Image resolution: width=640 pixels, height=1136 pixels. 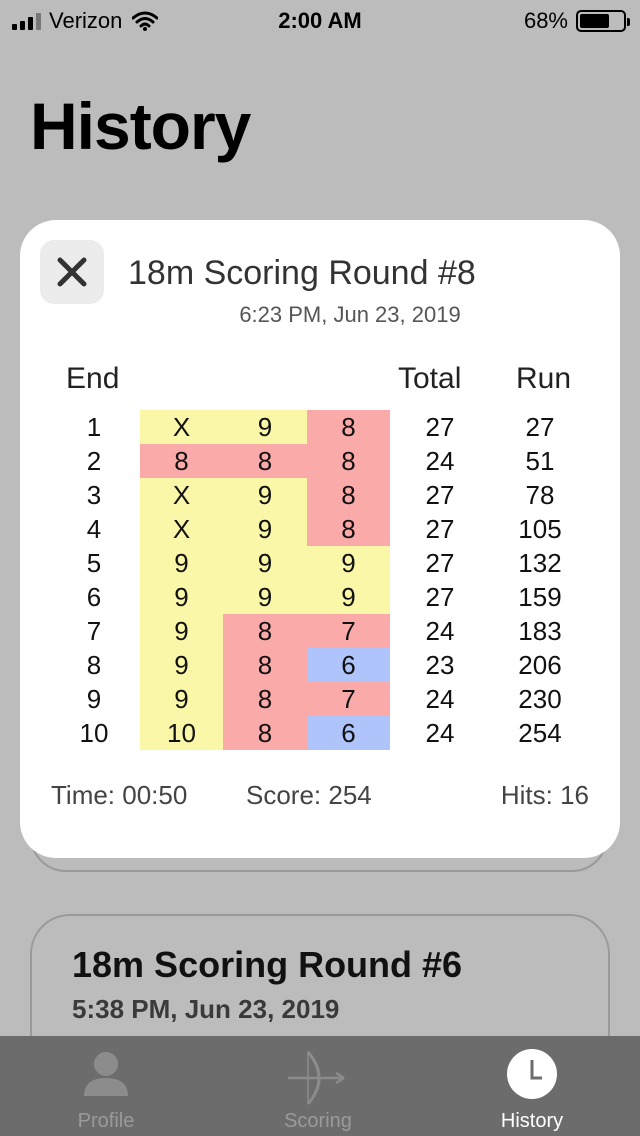 I want to click on score-row: 1 X 9 8 27 27, so click(x=320, y=427).